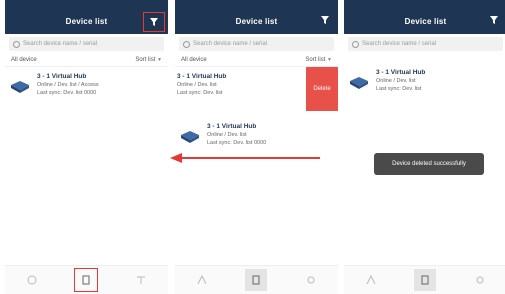 This screenshot has height=294, width=505. Describe the element at coordinates (322, 89) in the screenshot. I see `delete-button: Delete` at that location.